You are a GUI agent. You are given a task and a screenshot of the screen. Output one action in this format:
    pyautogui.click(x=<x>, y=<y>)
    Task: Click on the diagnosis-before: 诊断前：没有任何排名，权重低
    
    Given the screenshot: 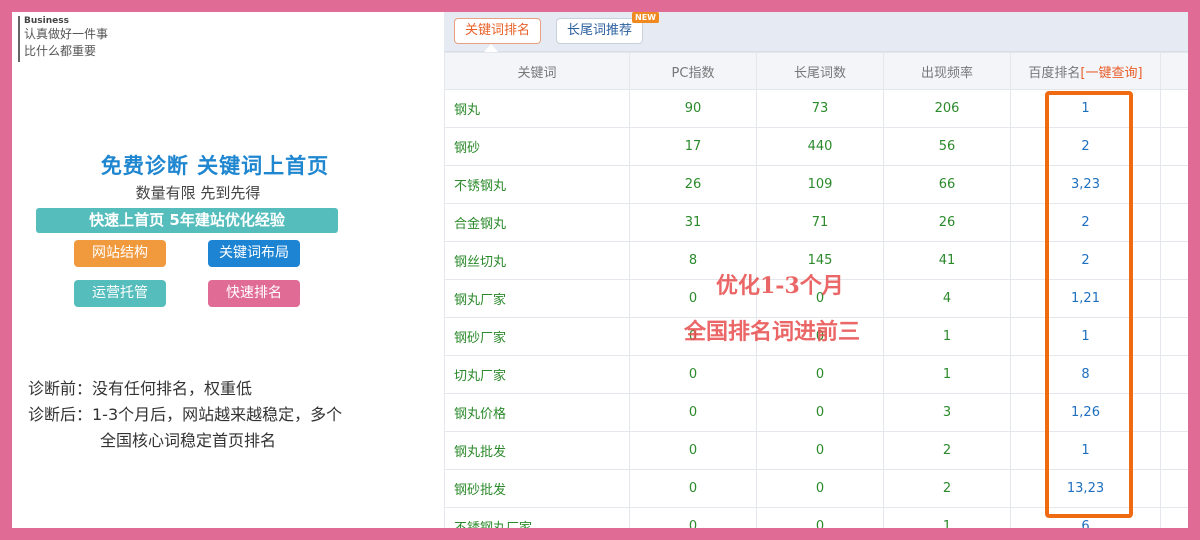 What is the action you would take?
    pyautogui.click(x=140, y=388)
    